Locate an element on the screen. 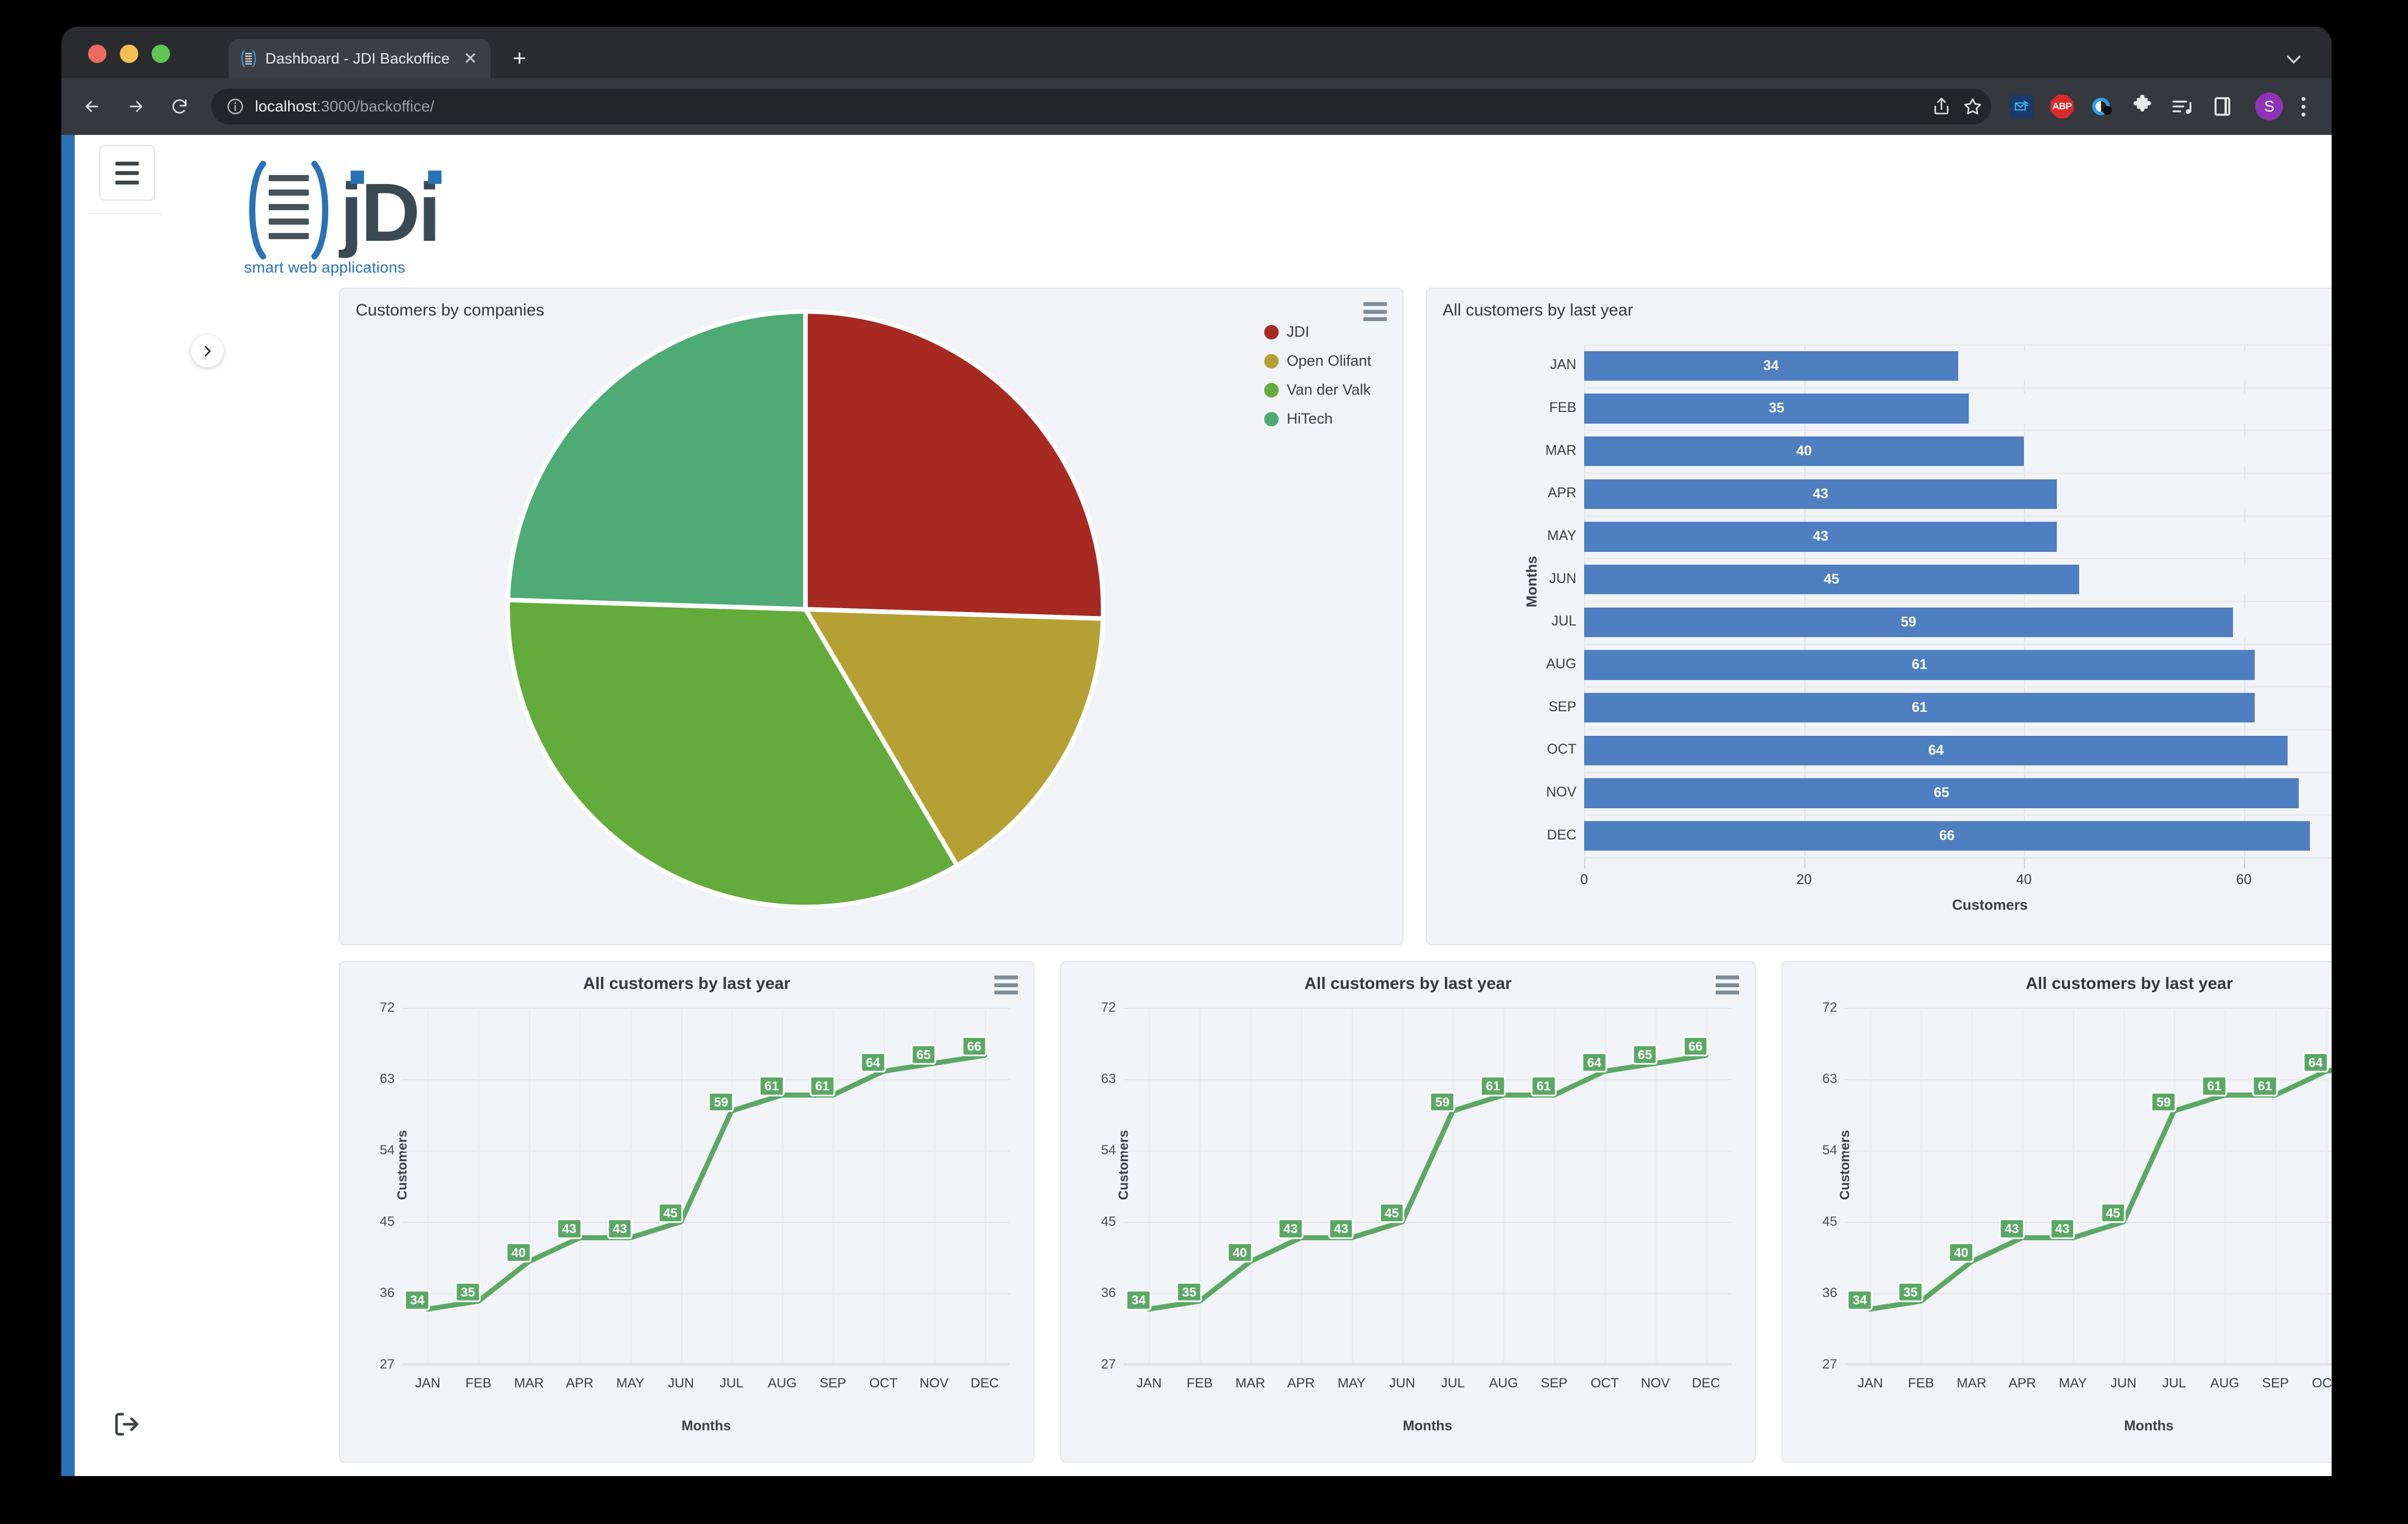 This screenshot has width=2408, height=1524. plus-icon: + is located at coordinates (519, 59).